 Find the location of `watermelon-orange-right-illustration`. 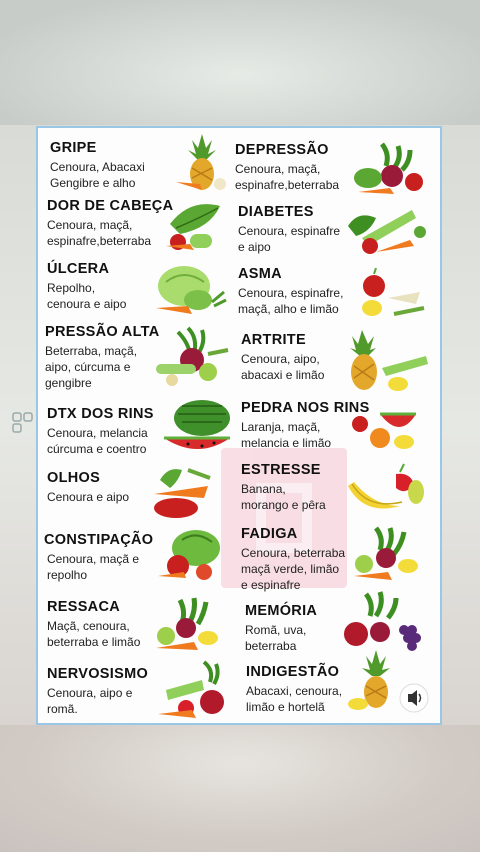

watermelon-orange-right-illustration is located at coordinates (384, 430).